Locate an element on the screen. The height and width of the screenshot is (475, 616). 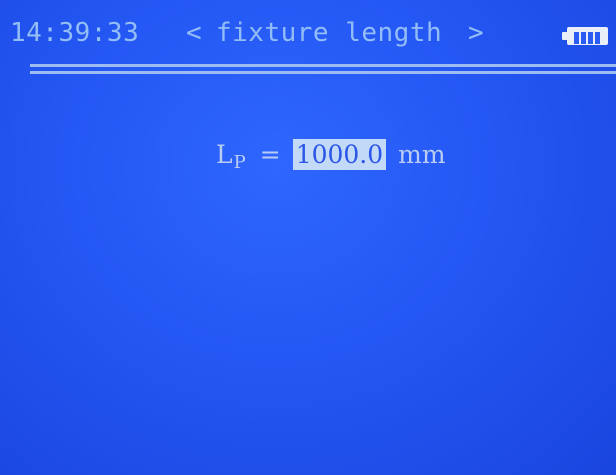
header-bar: 14:39:33 < fixture length > is located at coordinates (308, 35).